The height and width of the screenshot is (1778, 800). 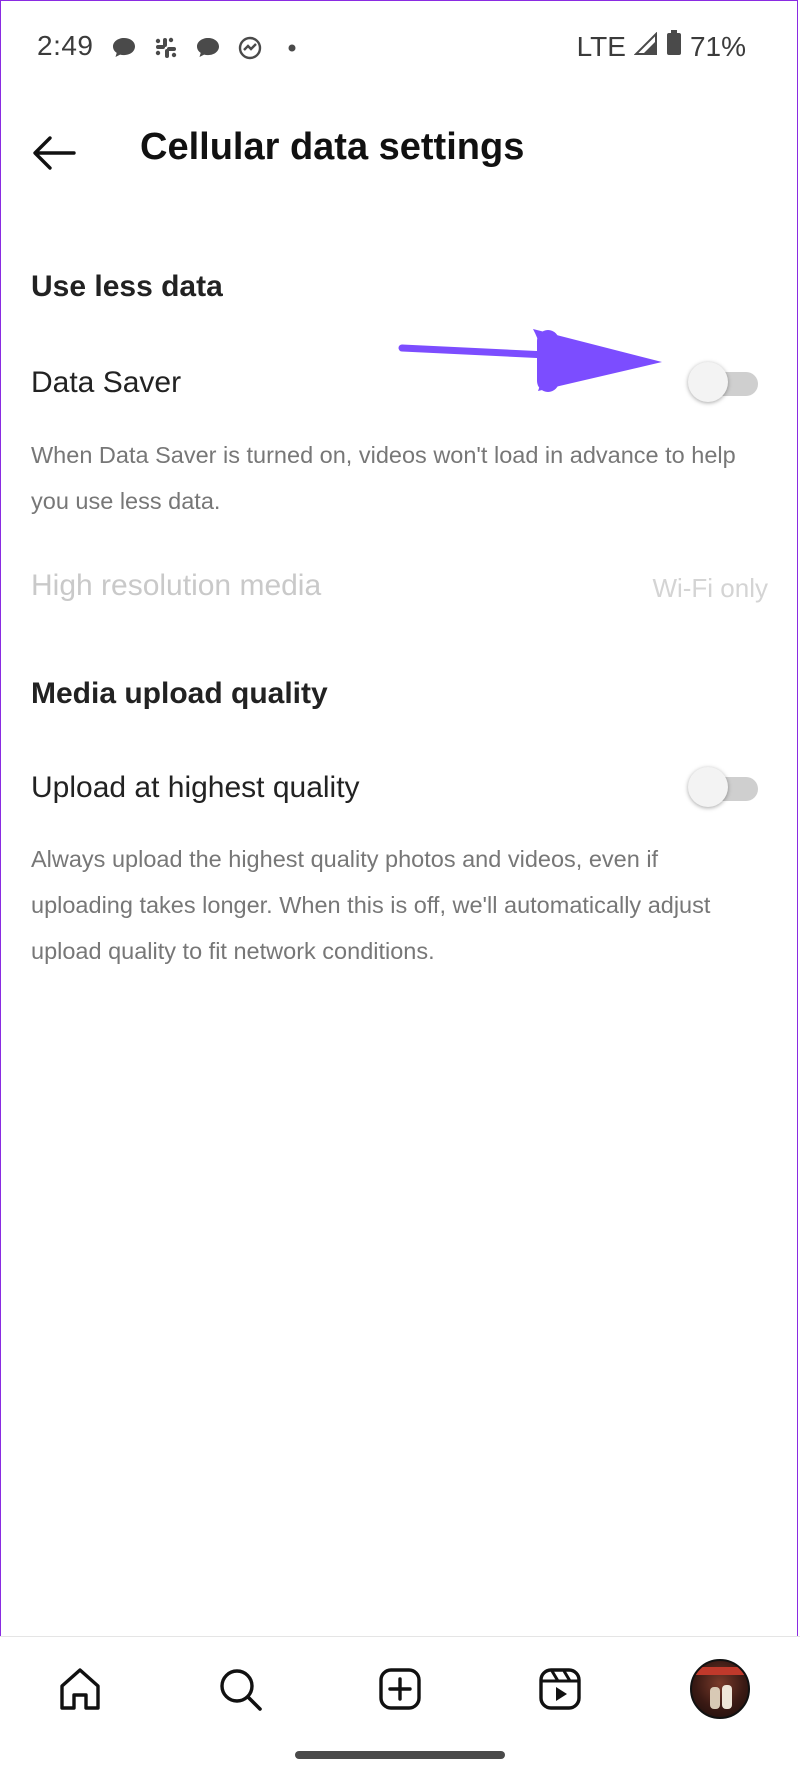 I want to click on nav-reels, so click(x=560, y=1689).